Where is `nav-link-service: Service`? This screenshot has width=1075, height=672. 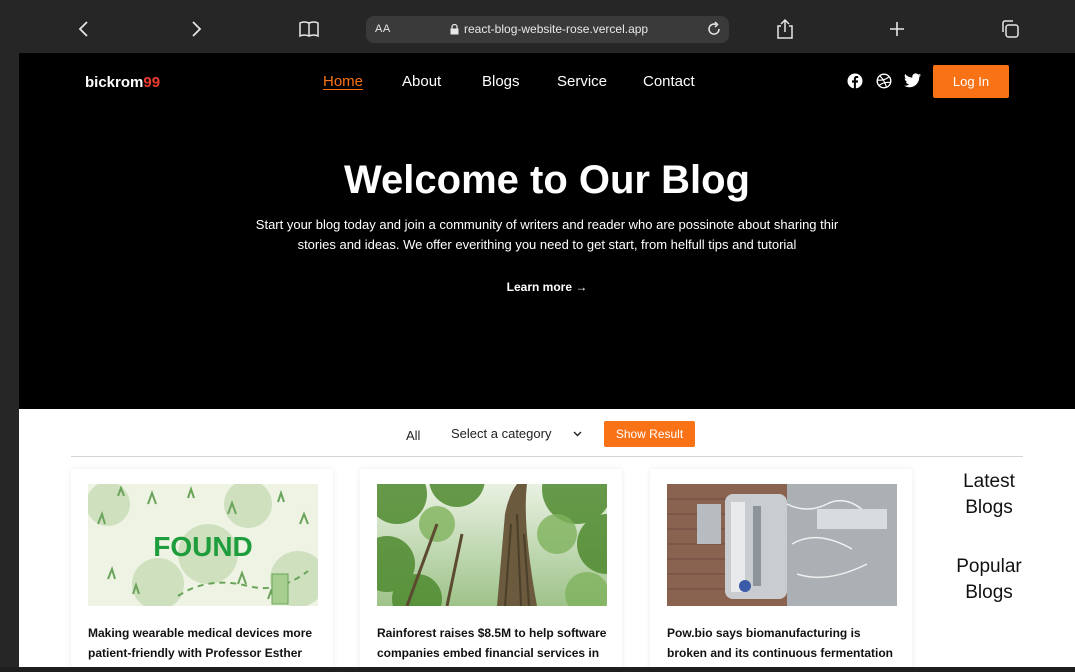
nav-link-service: Service is located at coordinates (582, 81).